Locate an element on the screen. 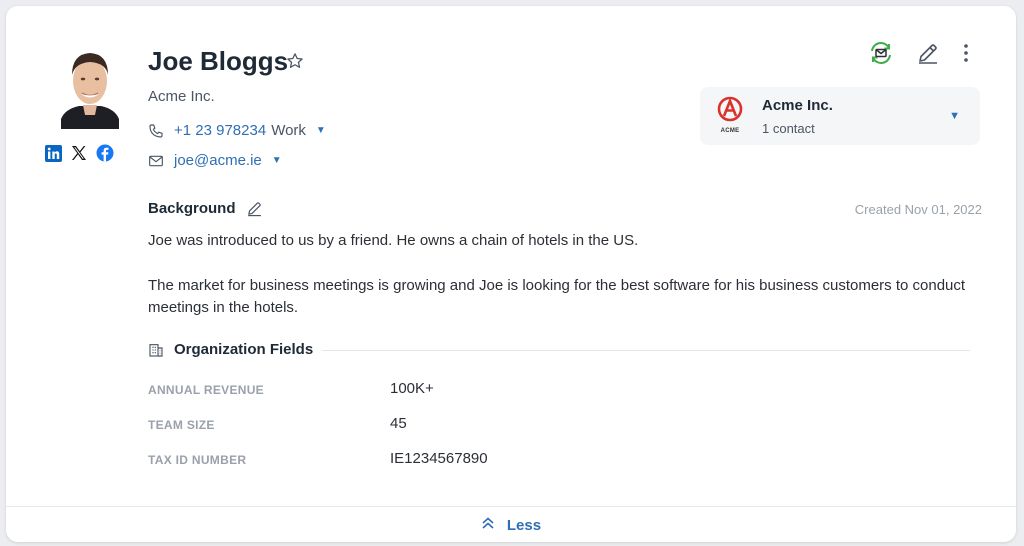  company-card: ACME Acme Inc. 1 contact ▼ is located at coordinates (840, 116).